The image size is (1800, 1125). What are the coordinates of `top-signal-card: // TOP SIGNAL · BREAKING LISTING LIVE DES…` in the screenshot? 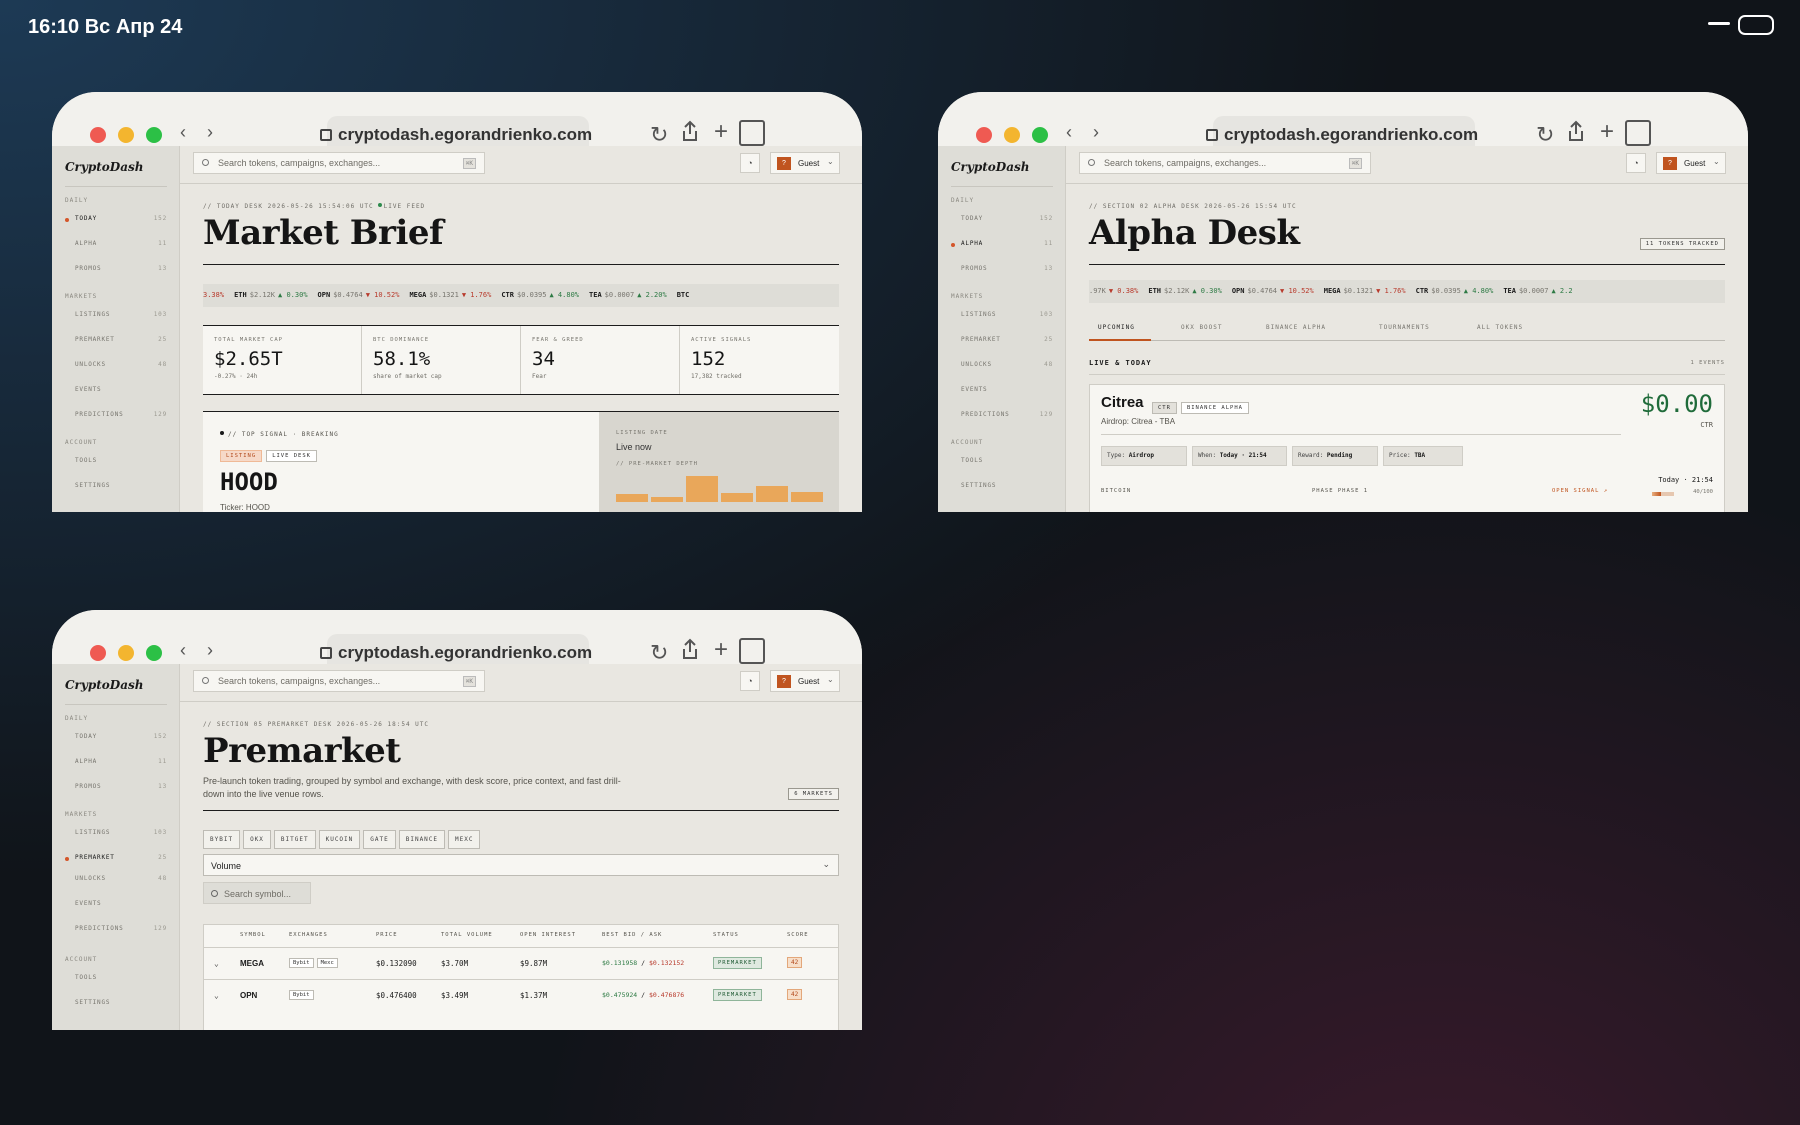 It's located at (521, 461).